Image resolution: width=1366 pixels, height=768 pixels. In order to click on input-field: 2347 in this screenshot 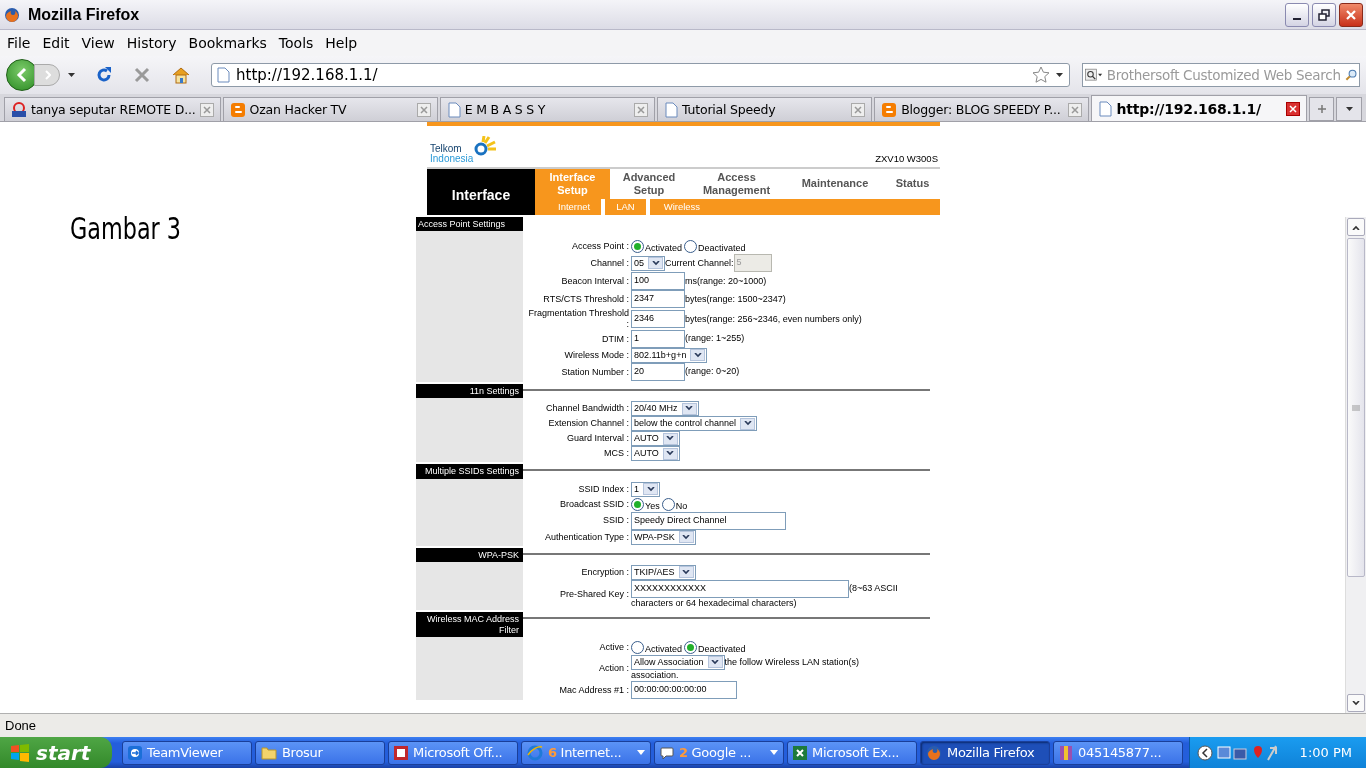, I will do `click(658, 299)`.